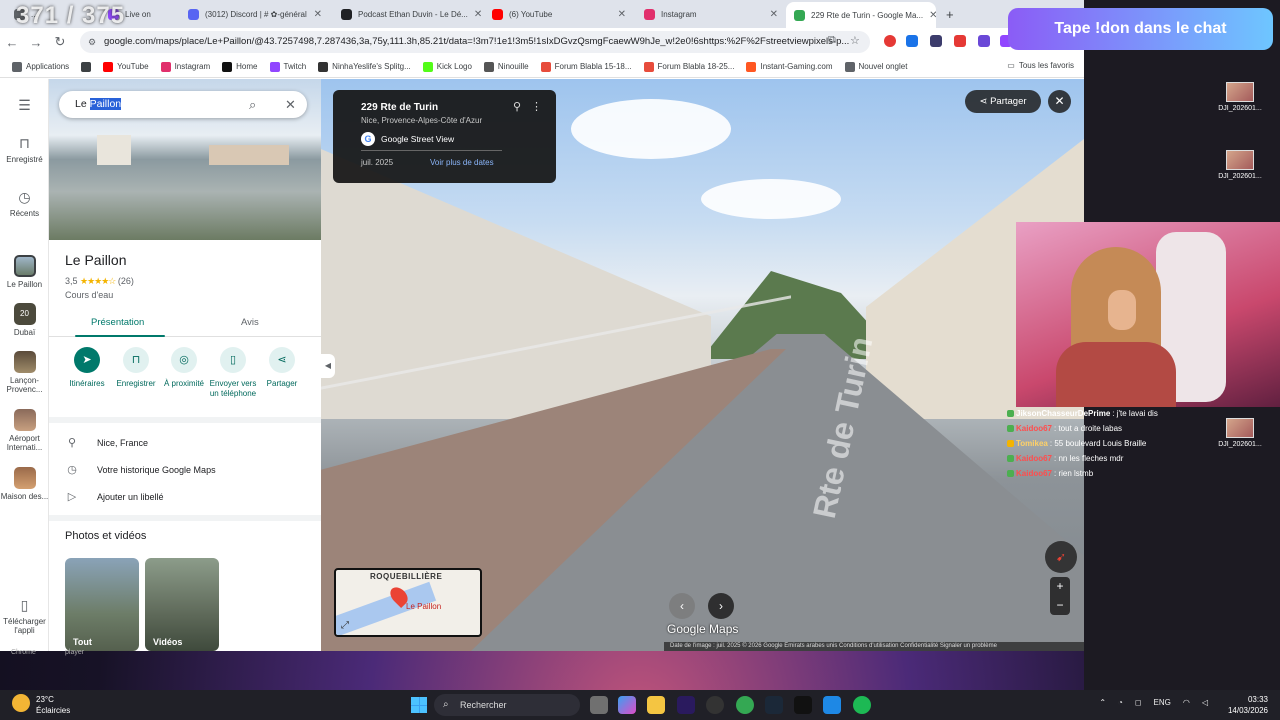 This screenshot has width=1280, height=720. I want to click on file-explorer-icon, so click(656, 705).